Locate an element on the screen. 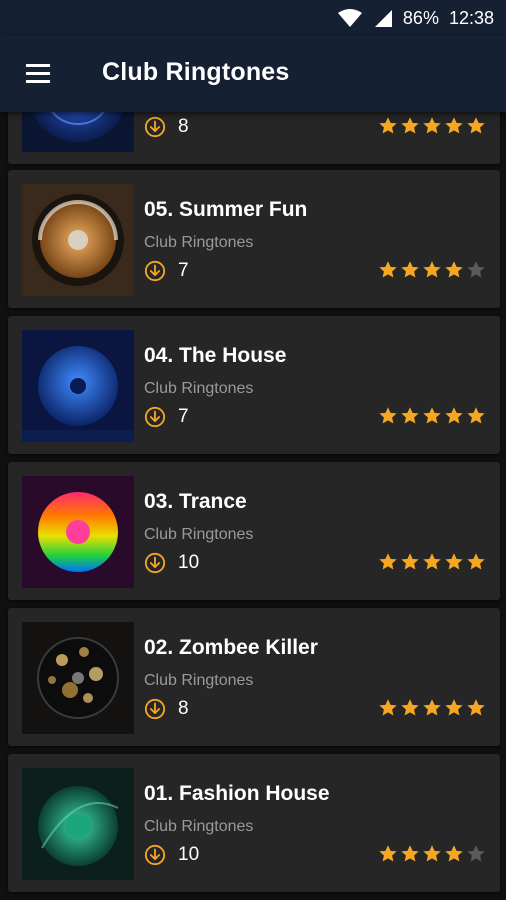 The image size is (506, 900). blue-disc-icon is located at coordinates (78, 386).